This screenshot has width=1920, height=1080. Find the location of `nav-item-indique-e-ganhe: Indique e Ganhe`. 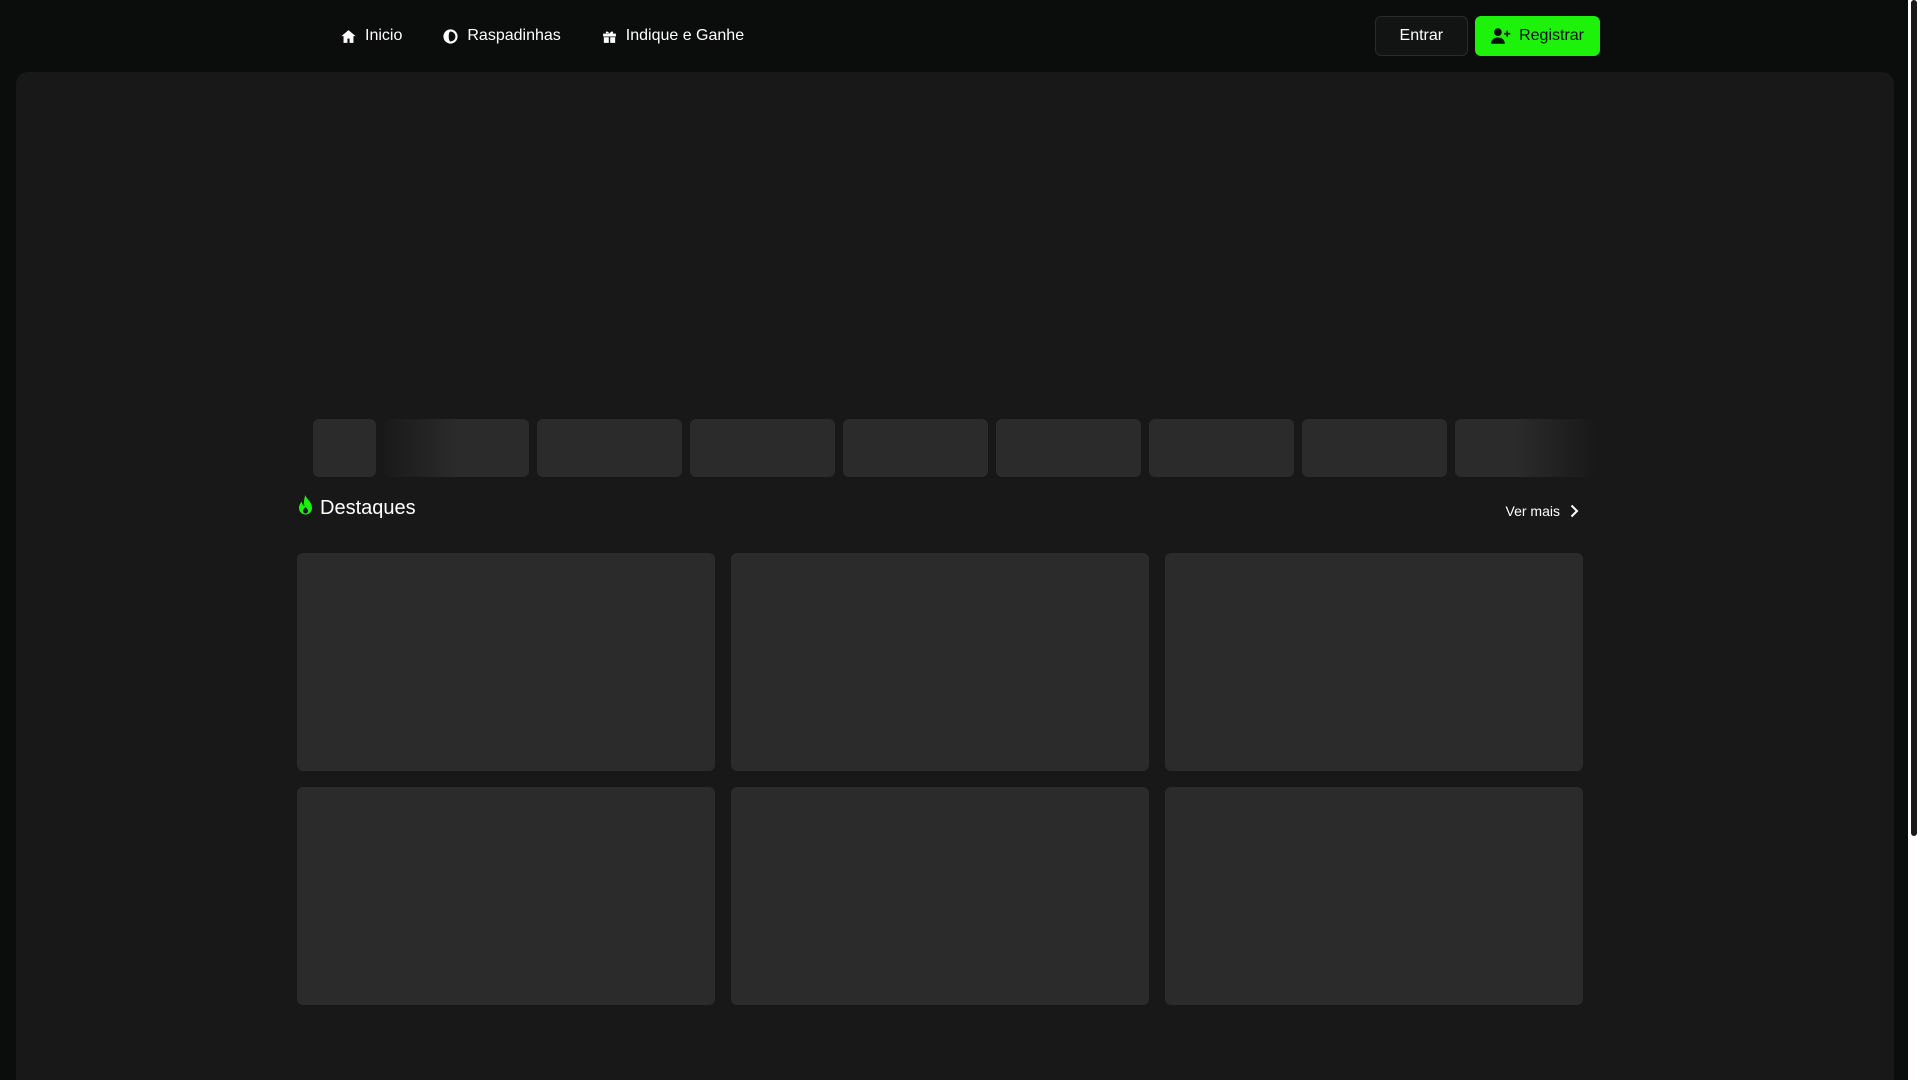

nav-item-indique-e-ganhe: Indique e Ganhe is located at coordinates (672, 36).